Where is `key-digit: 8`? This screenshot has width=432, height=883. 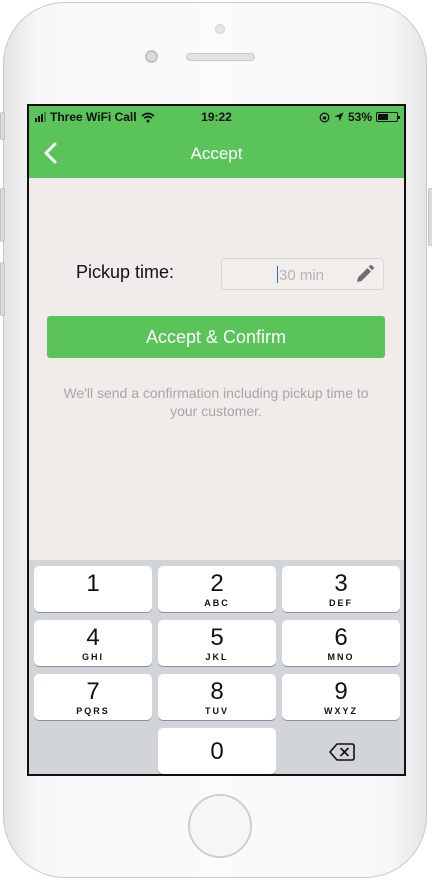 key-digit: 8 is located at coordinates (217, 691).